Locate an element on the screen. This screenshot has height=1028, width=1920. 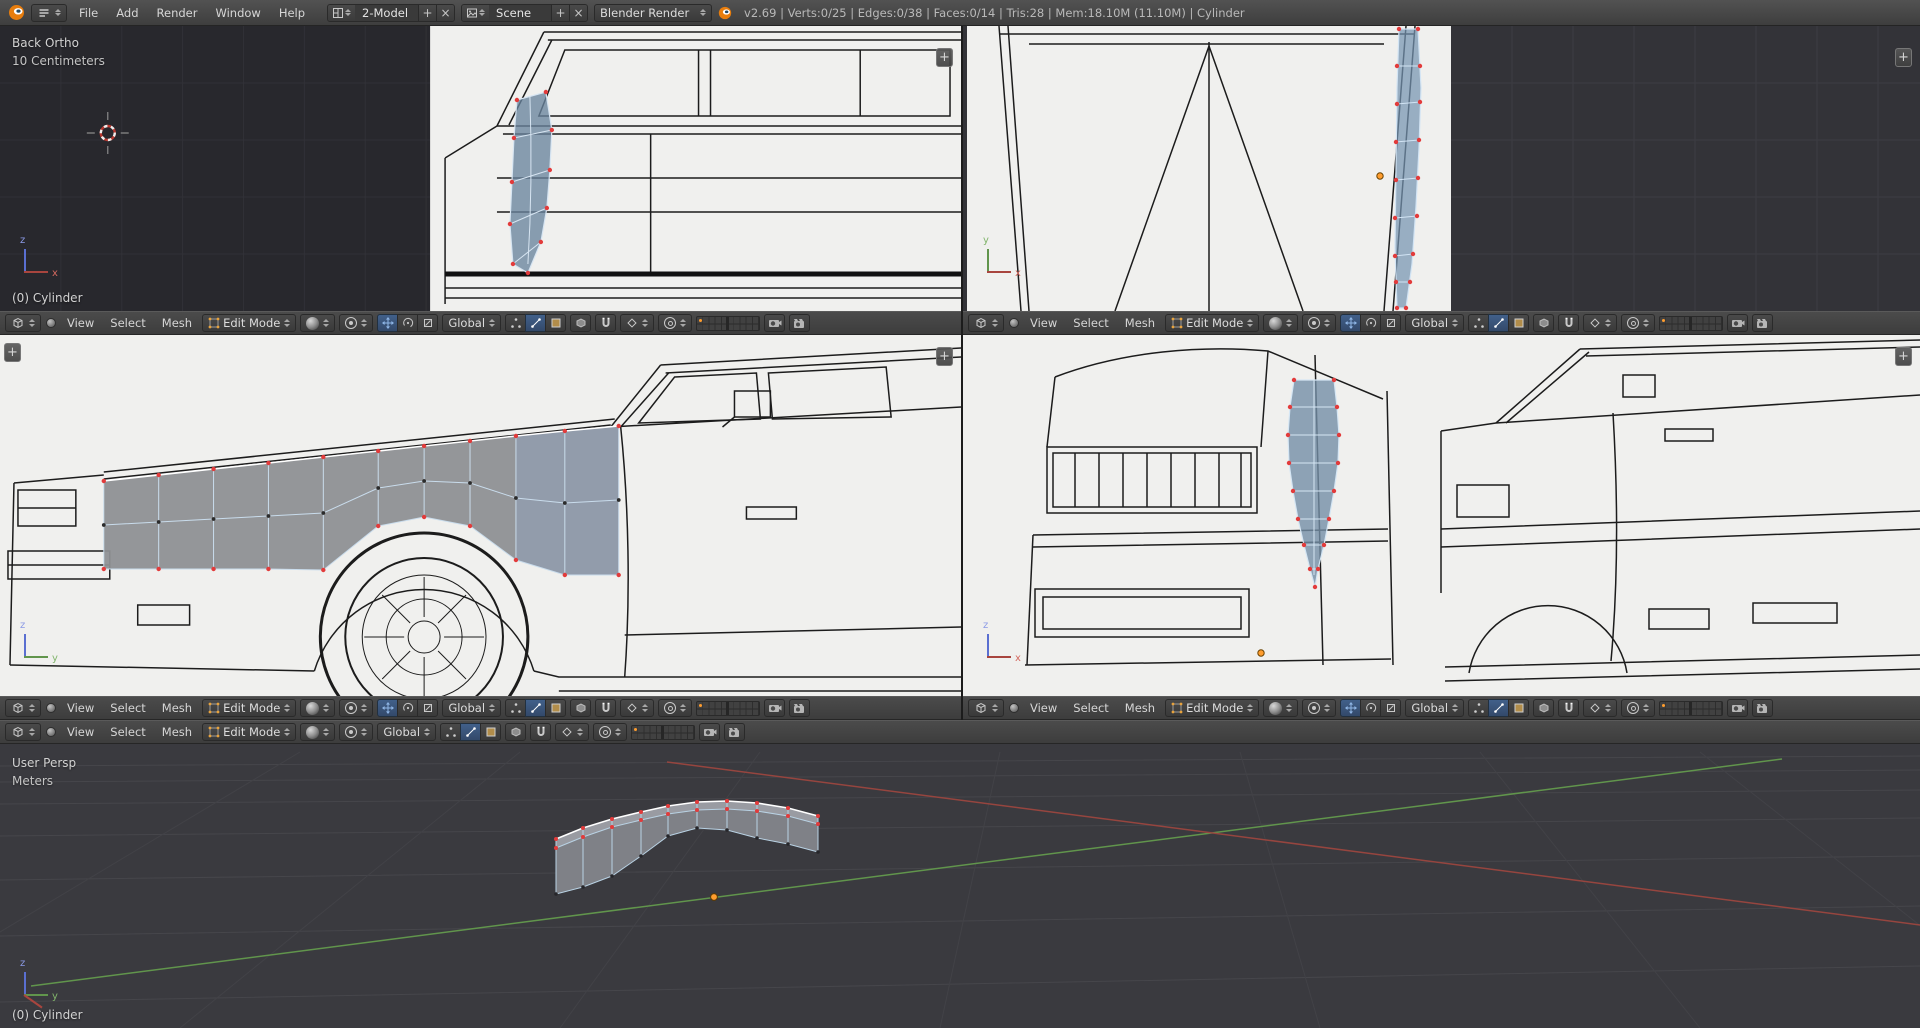
menu-help: Help is located at coordinates (292, 13).